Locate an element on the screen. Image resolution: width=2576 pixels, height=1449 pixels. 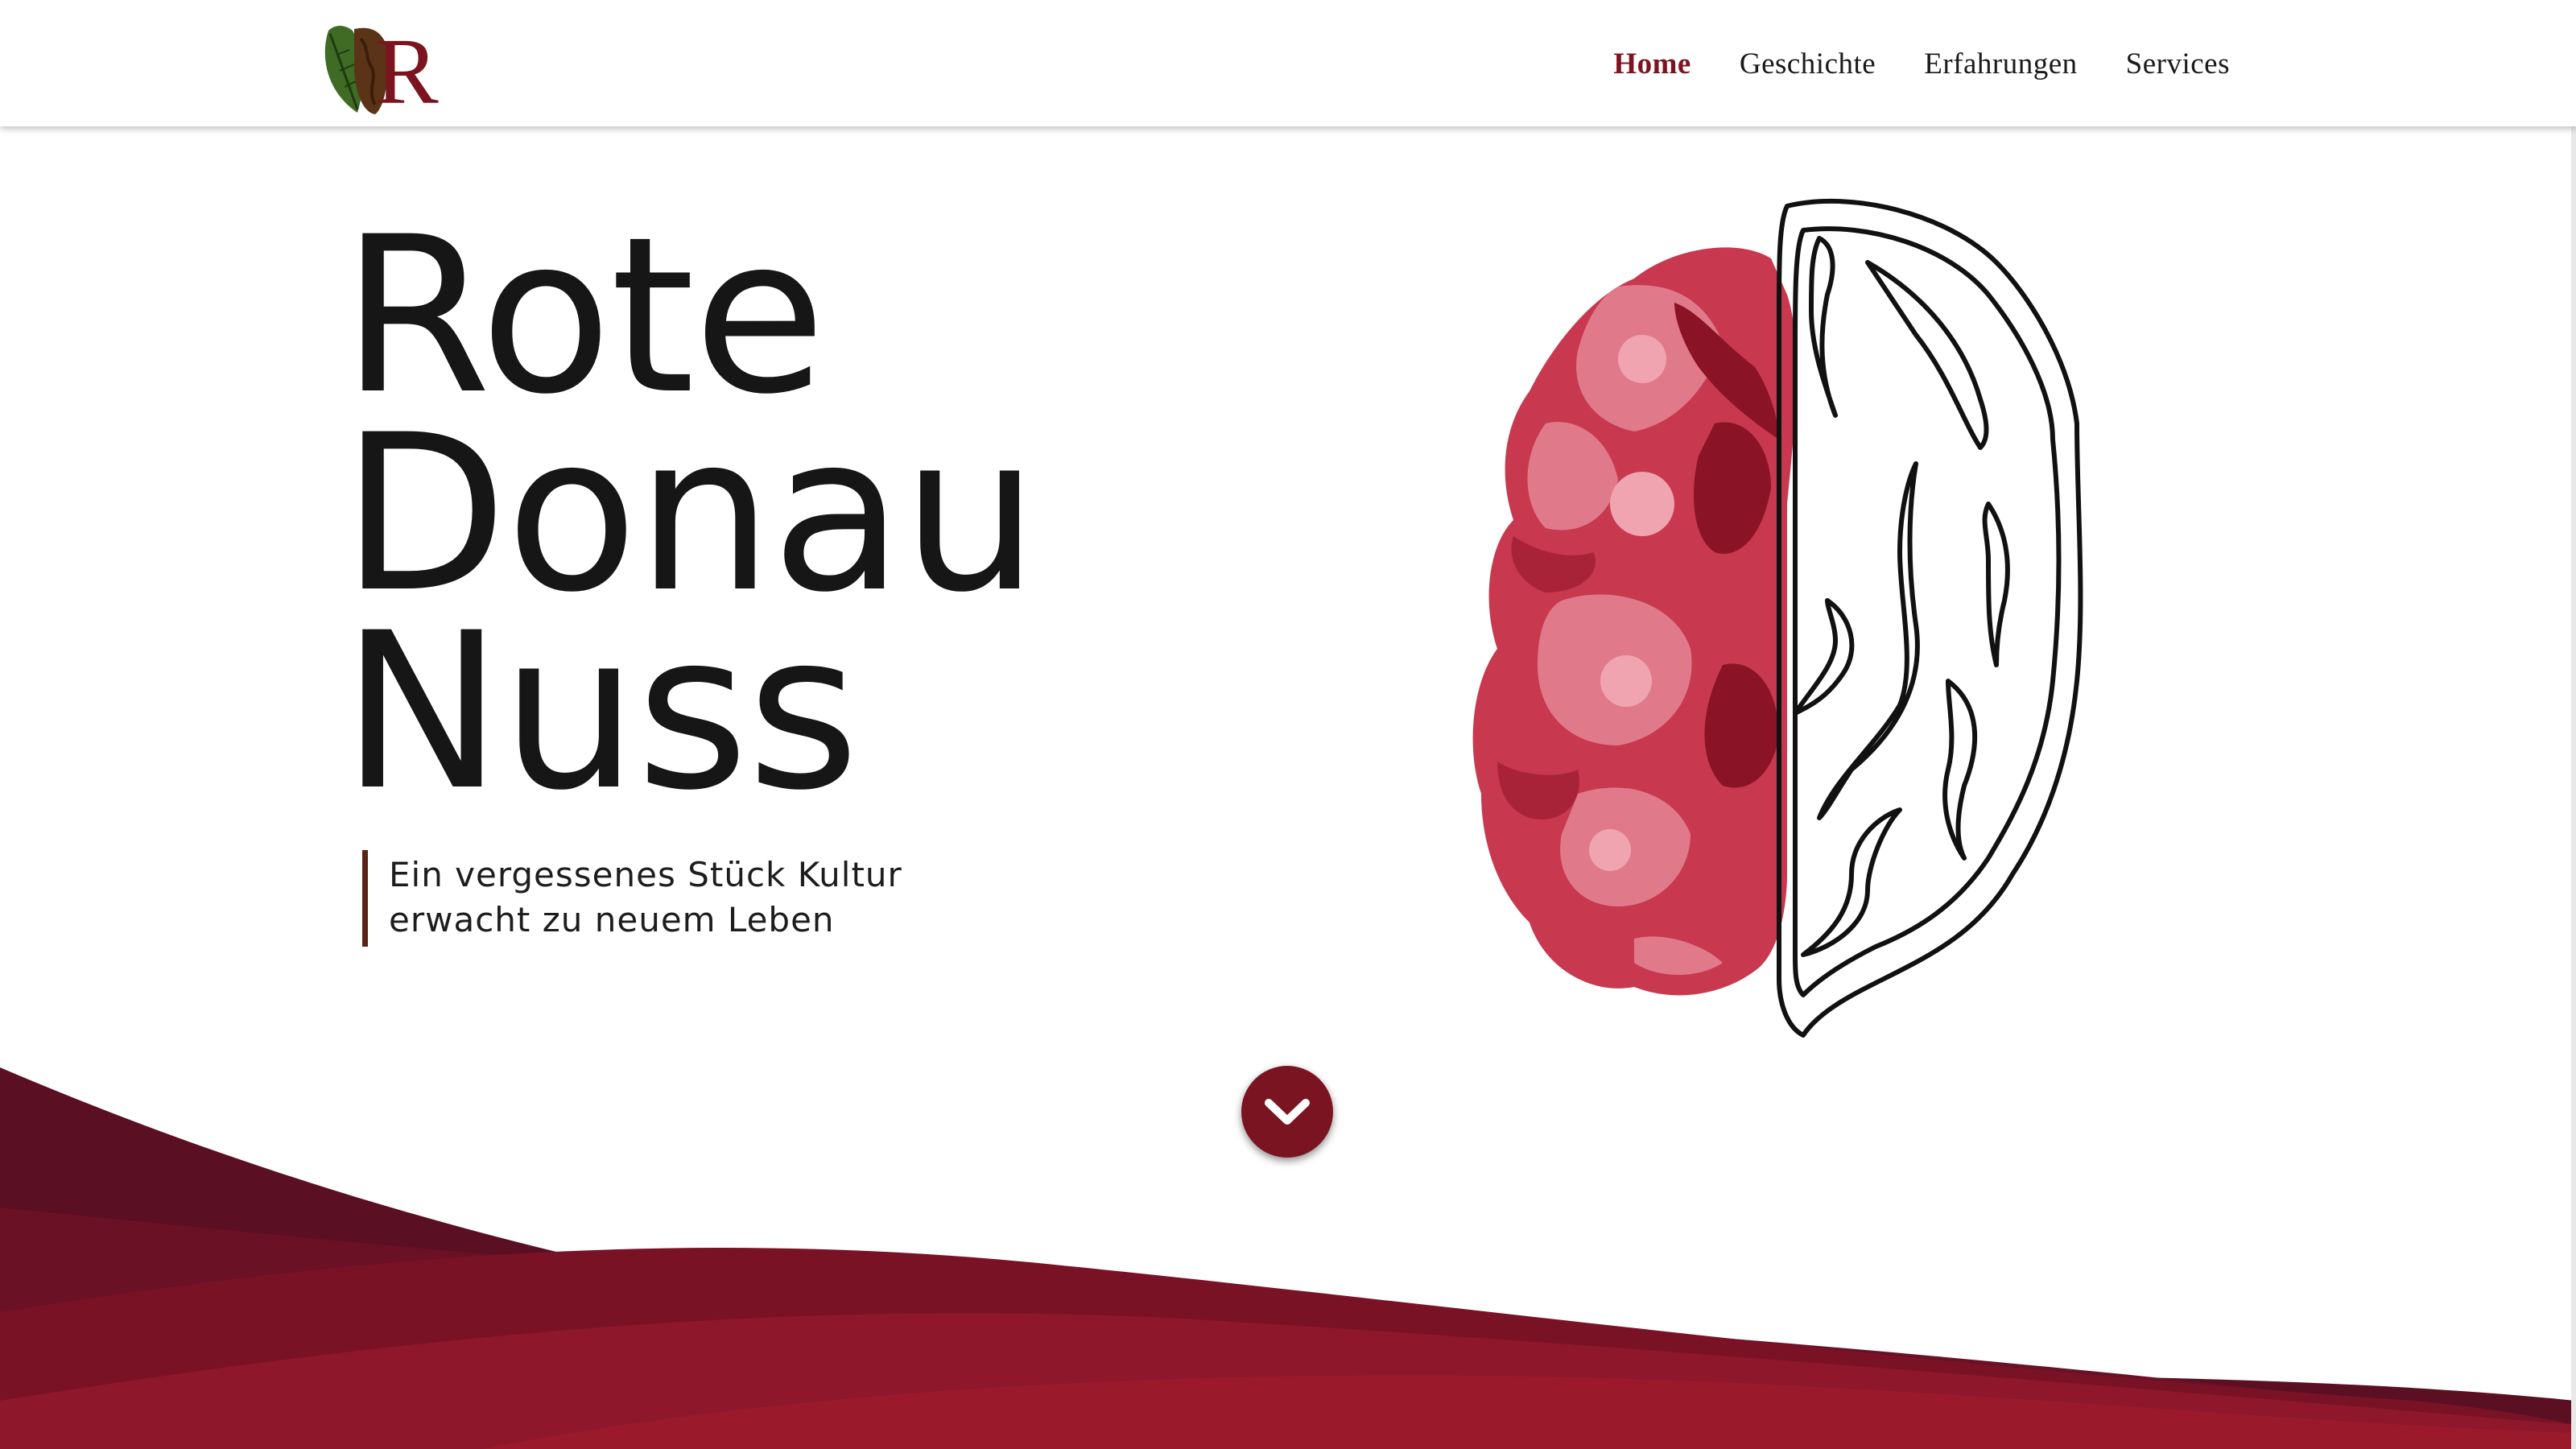
nav-item-home: Home is located at coordinates (1652, 64).